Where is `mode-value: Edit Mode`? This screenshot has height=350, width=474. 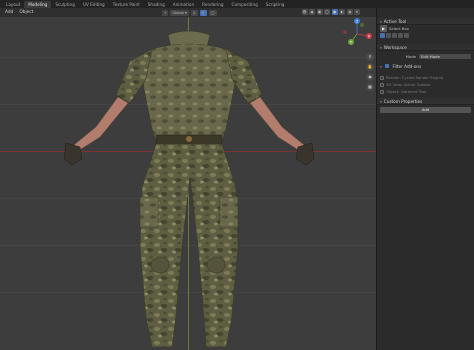 mode-value: Edit Mode is located at coordinates (430, 56).